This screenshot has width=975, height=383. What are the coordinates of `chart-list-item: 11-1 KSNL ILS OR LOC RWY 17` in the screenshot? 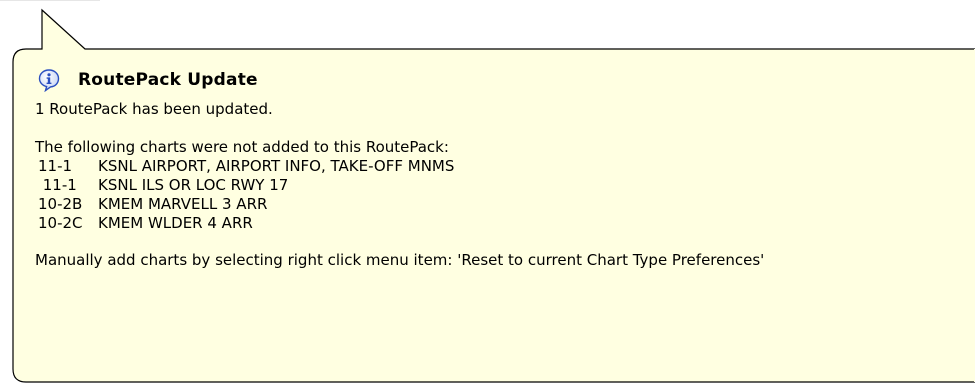 It's located at (500, 185).